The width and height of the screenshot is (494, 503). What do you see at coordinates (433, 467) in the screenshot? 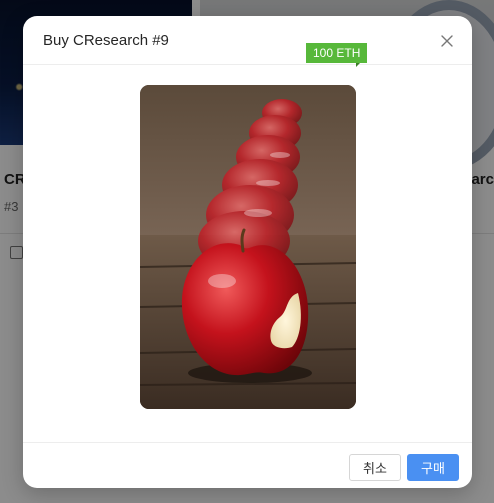
I see `buy-button: 구매` at bounding box center [433, 467].